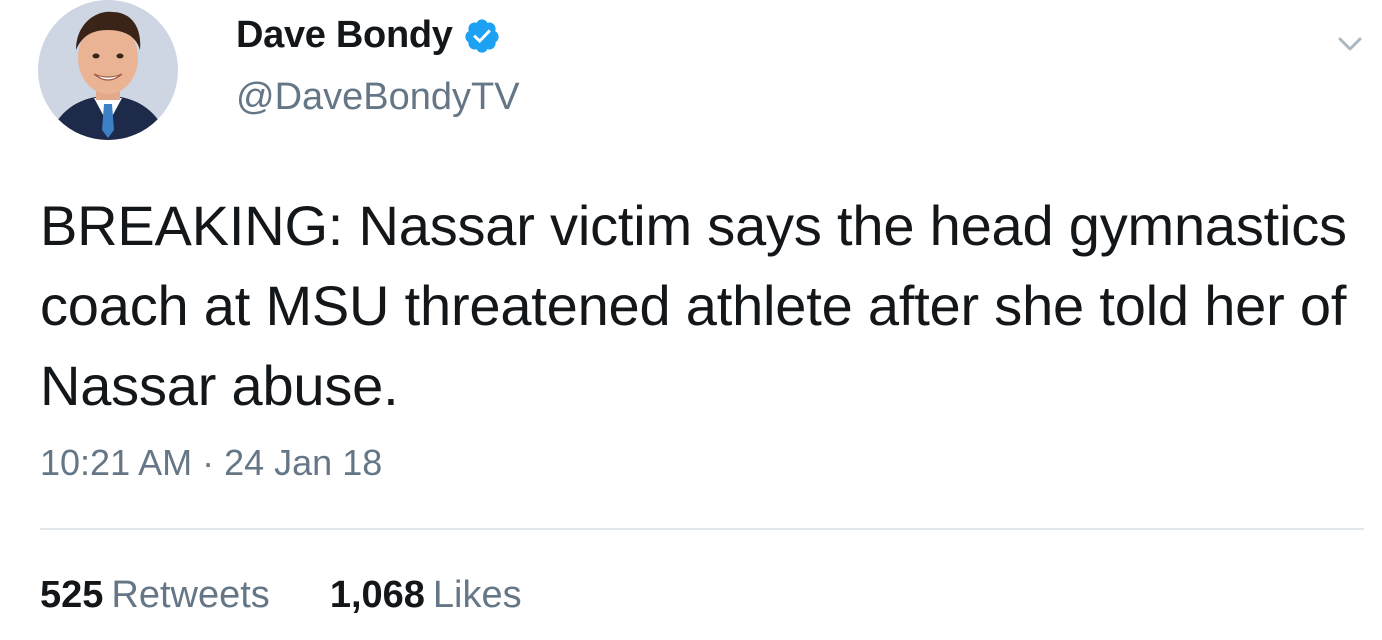 Image resolution: width=1382 pixels, height=640 pixels. I want to click on display-name-row: Dave Bondy, so click(368, 35).